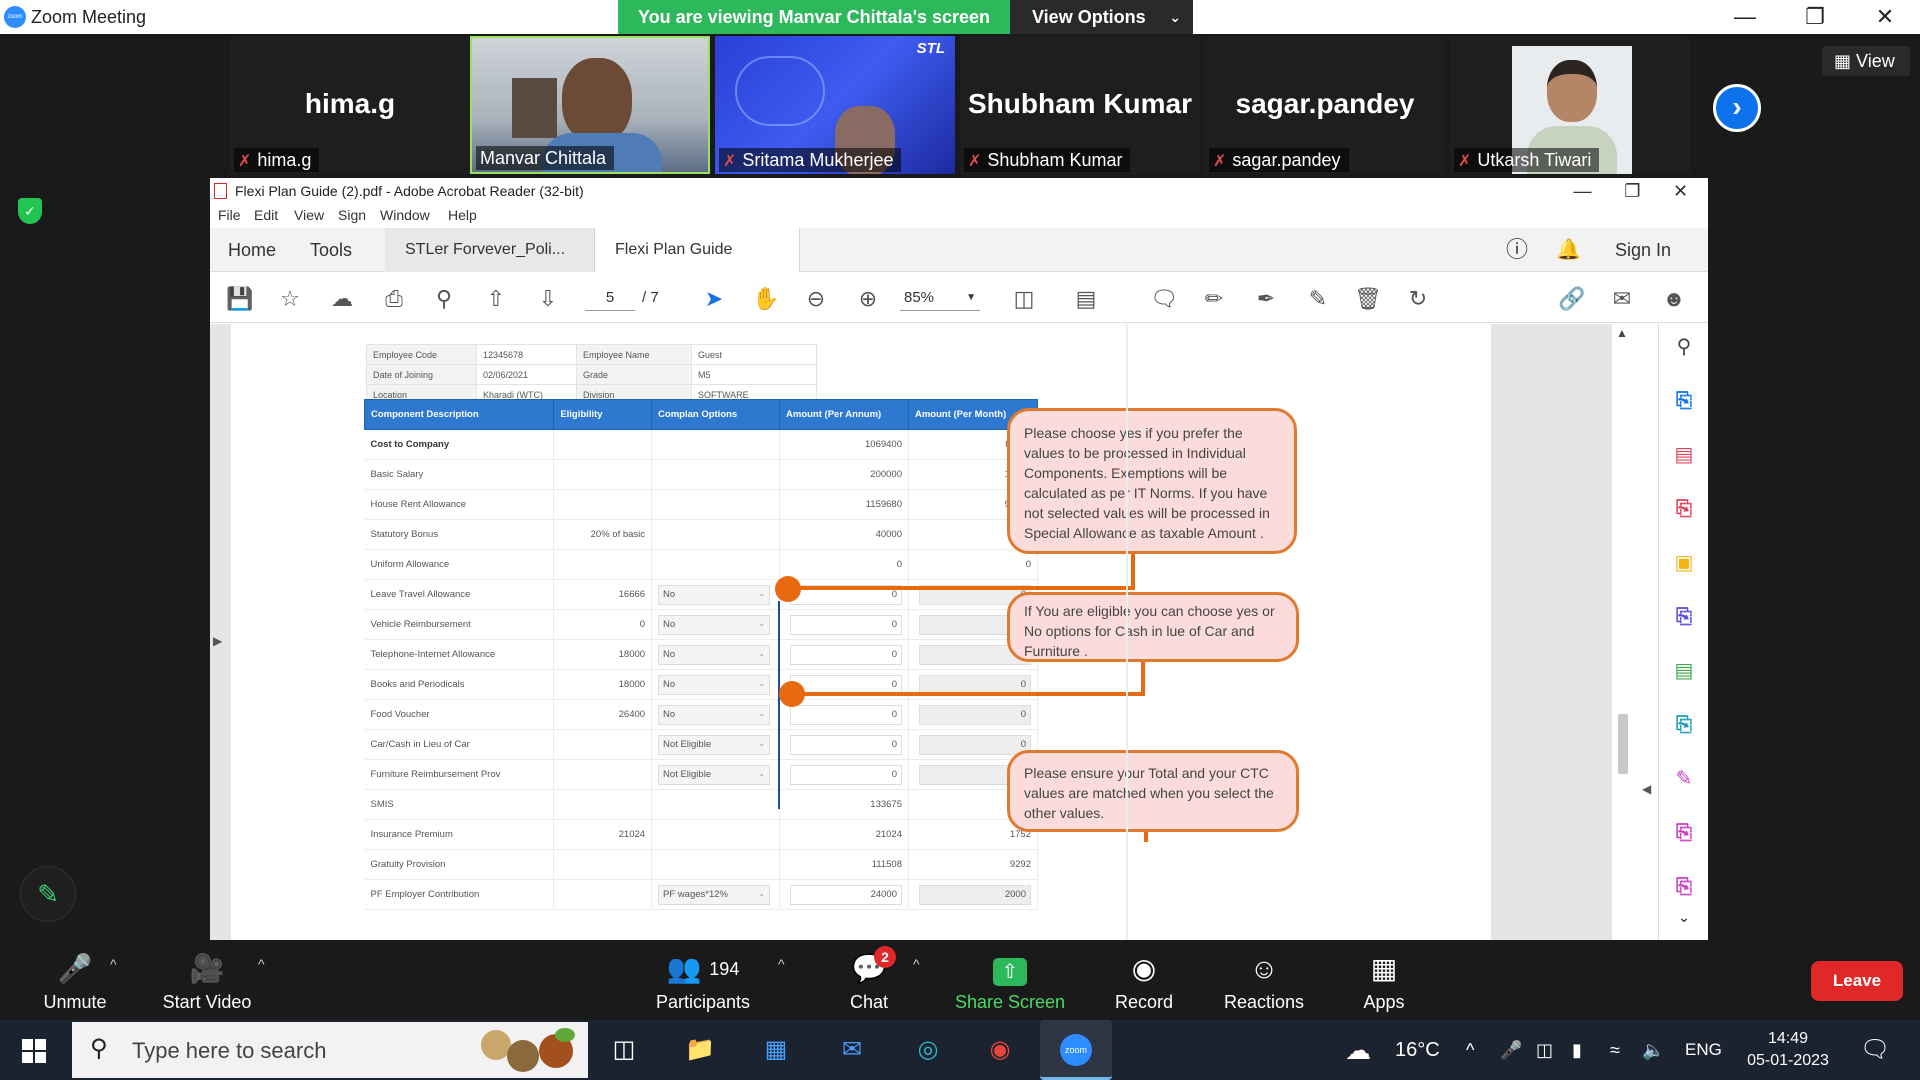 The image size is (1920, 1080). I want to click on chevron-down-icon: ⌄, so click(1684, 917).